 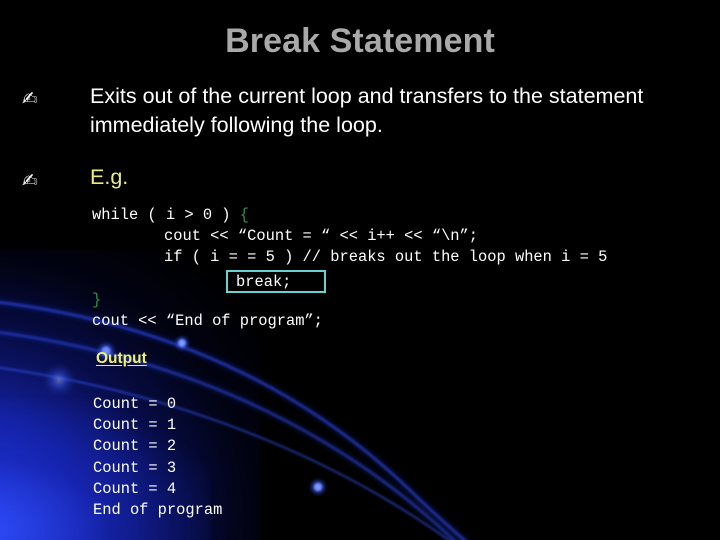 I want to click on break-statement-label: break;, so click(x=264, y=282).